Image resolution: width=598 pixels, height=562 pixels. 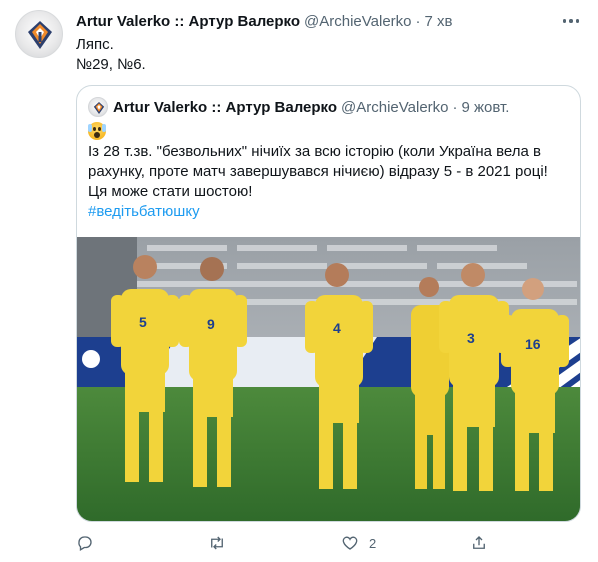 I want to click on like-button: 2, so click(x=358, y=543).